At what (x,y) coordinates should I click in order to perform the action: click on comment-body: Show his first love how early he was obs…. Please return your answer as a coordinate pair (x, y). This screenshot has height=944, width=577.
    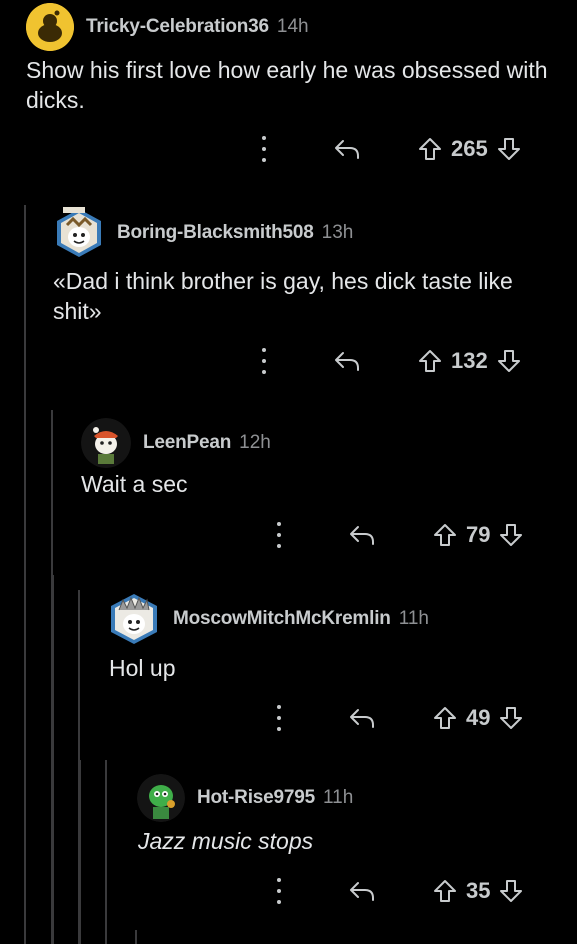
    Looking at the image, I should click on (287, 85).